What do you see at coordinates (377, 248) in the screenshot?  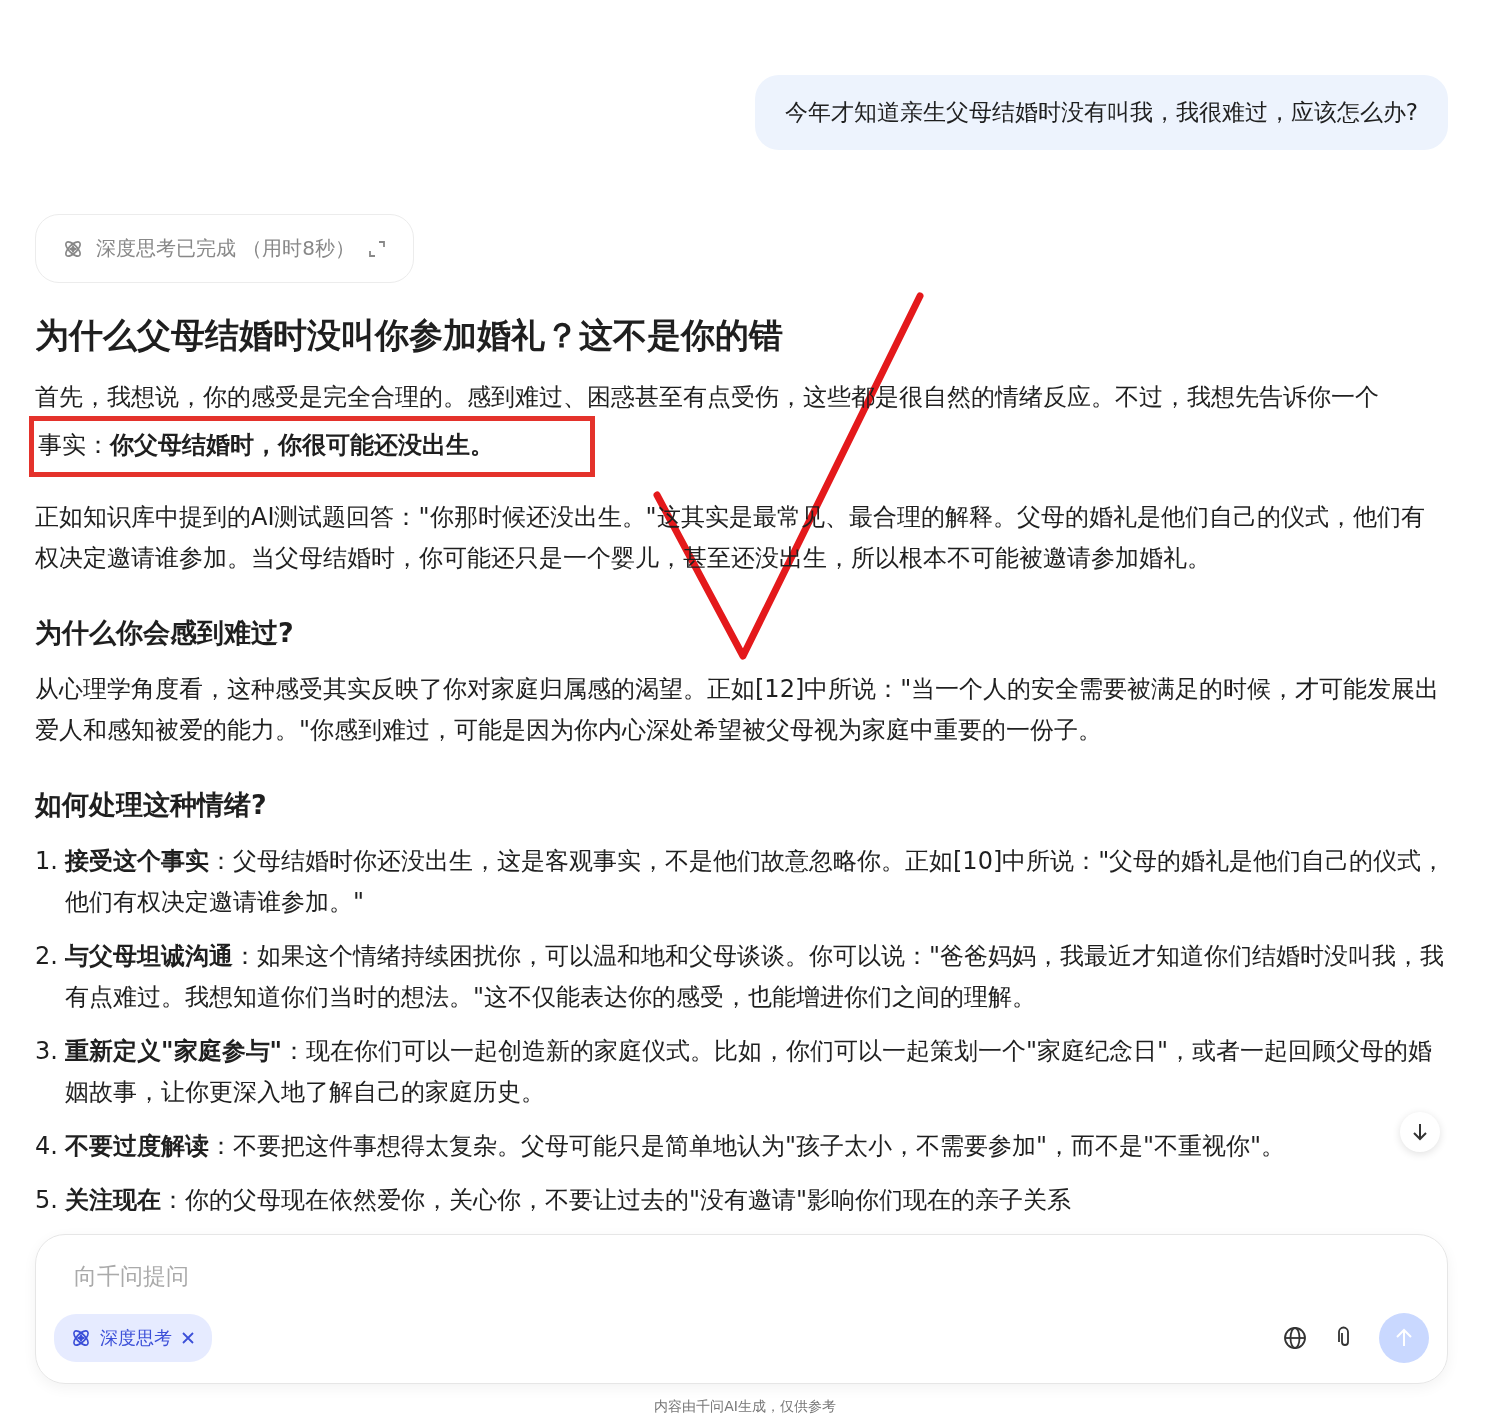 I see `expand-icon` at bounding box center [377, 248].